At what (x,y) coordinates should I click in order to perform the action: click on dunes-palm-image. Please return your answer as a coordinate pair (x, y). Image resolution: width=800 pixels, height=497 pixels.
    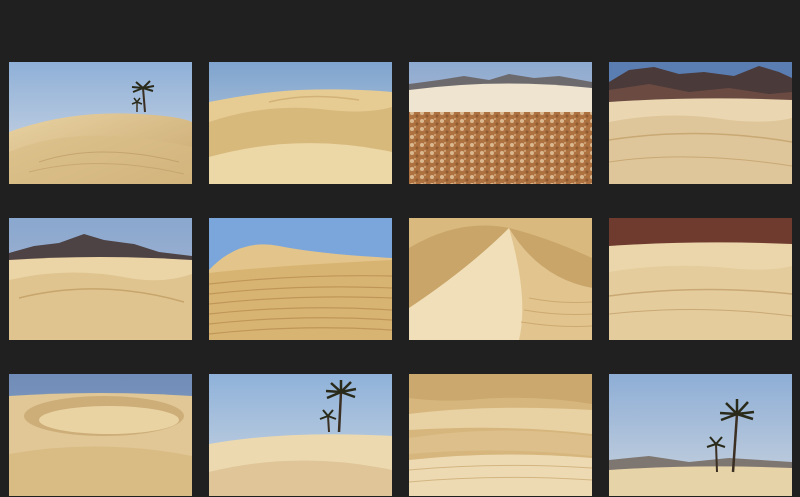
    Looking at the image, I should click on (100, 123).